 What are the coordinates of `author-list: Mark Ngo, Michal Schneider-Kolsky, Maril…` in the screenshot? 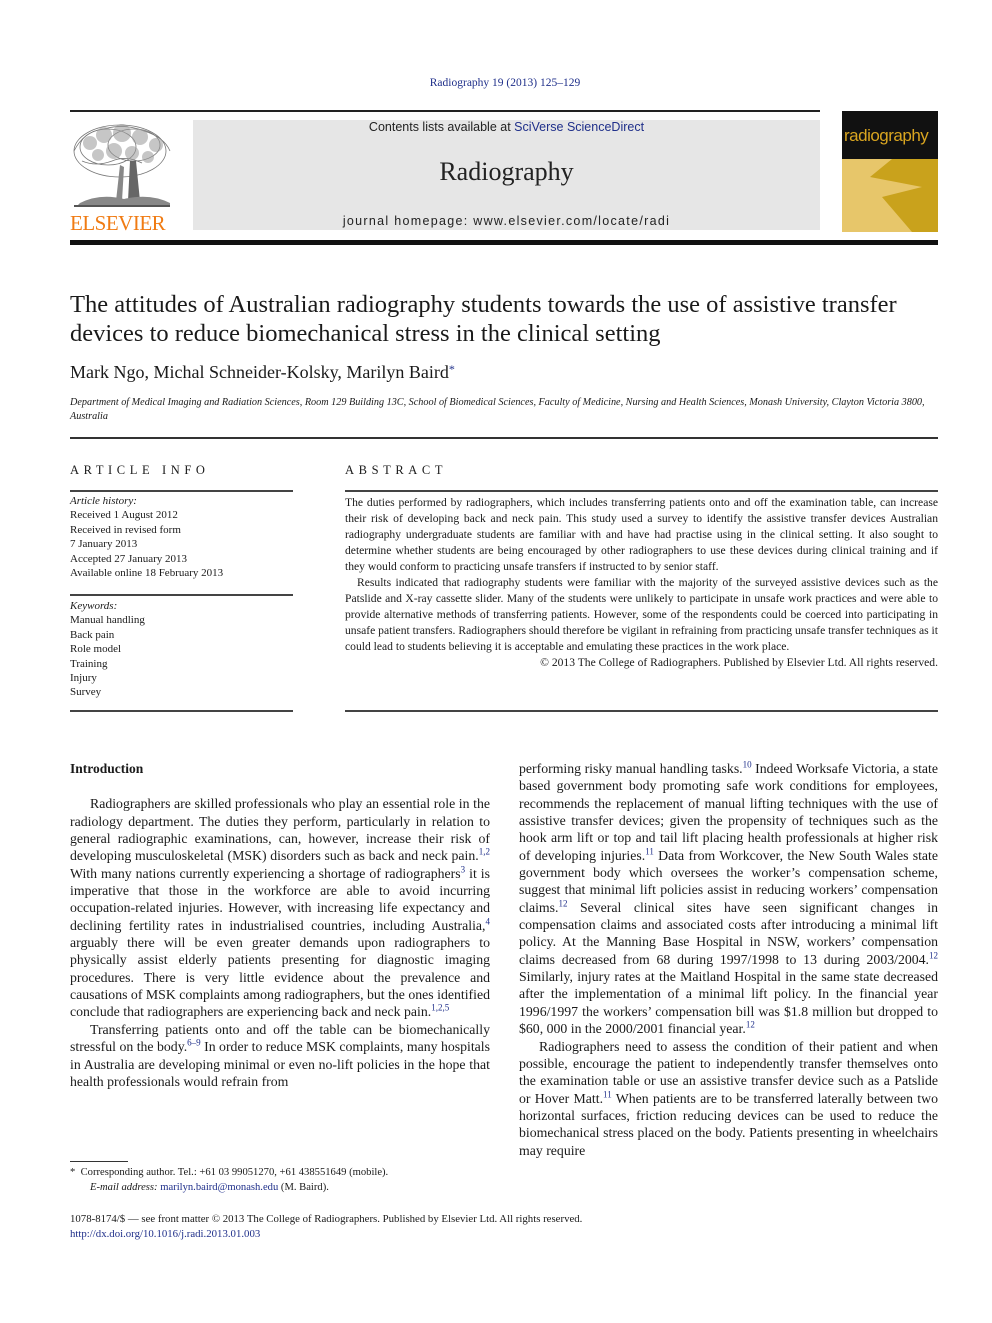 It's located at (262, 372).